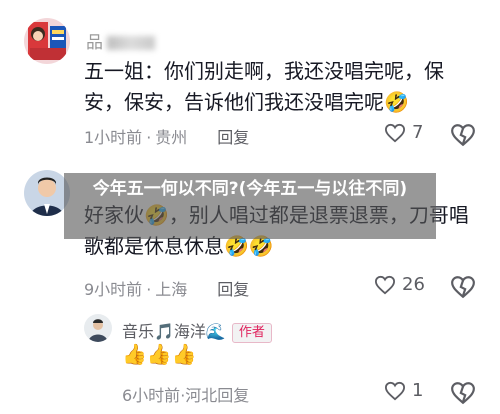 The image size is (500, 414). I want to click on comment-time: 1小时前, so click(113, 137).